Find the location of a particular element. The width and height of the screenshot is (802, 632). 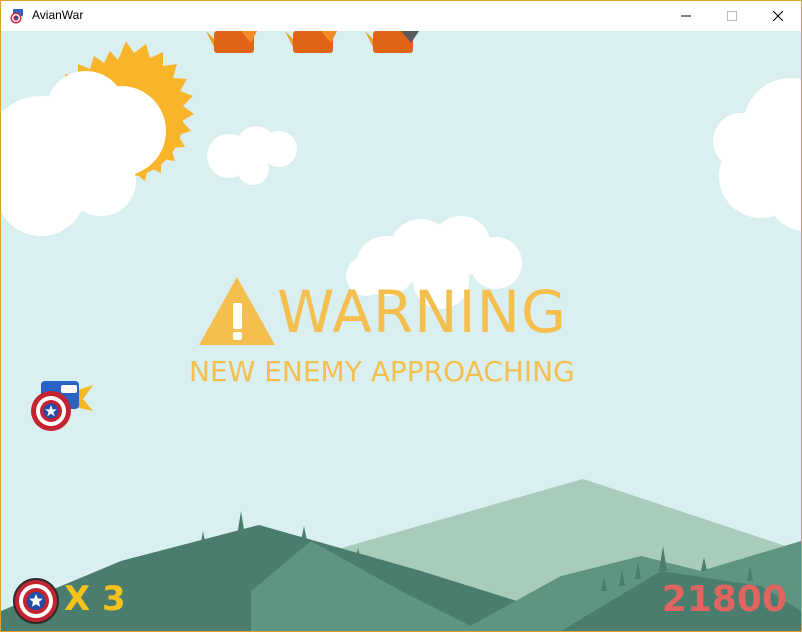

cloud-right is located at coordinates (757, 154).